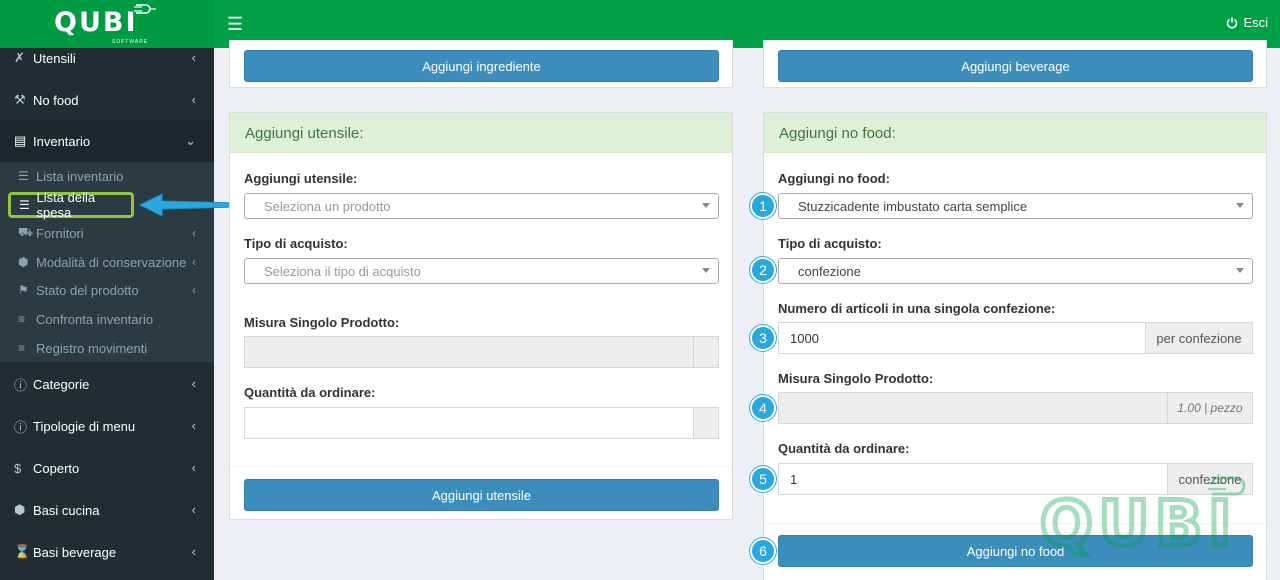 The width and height of the screenshot is (1280, 580). Describe the element at coordinates (834, 178) in the screenshot. I see `field-label: Aggiungi no food:` at that location.